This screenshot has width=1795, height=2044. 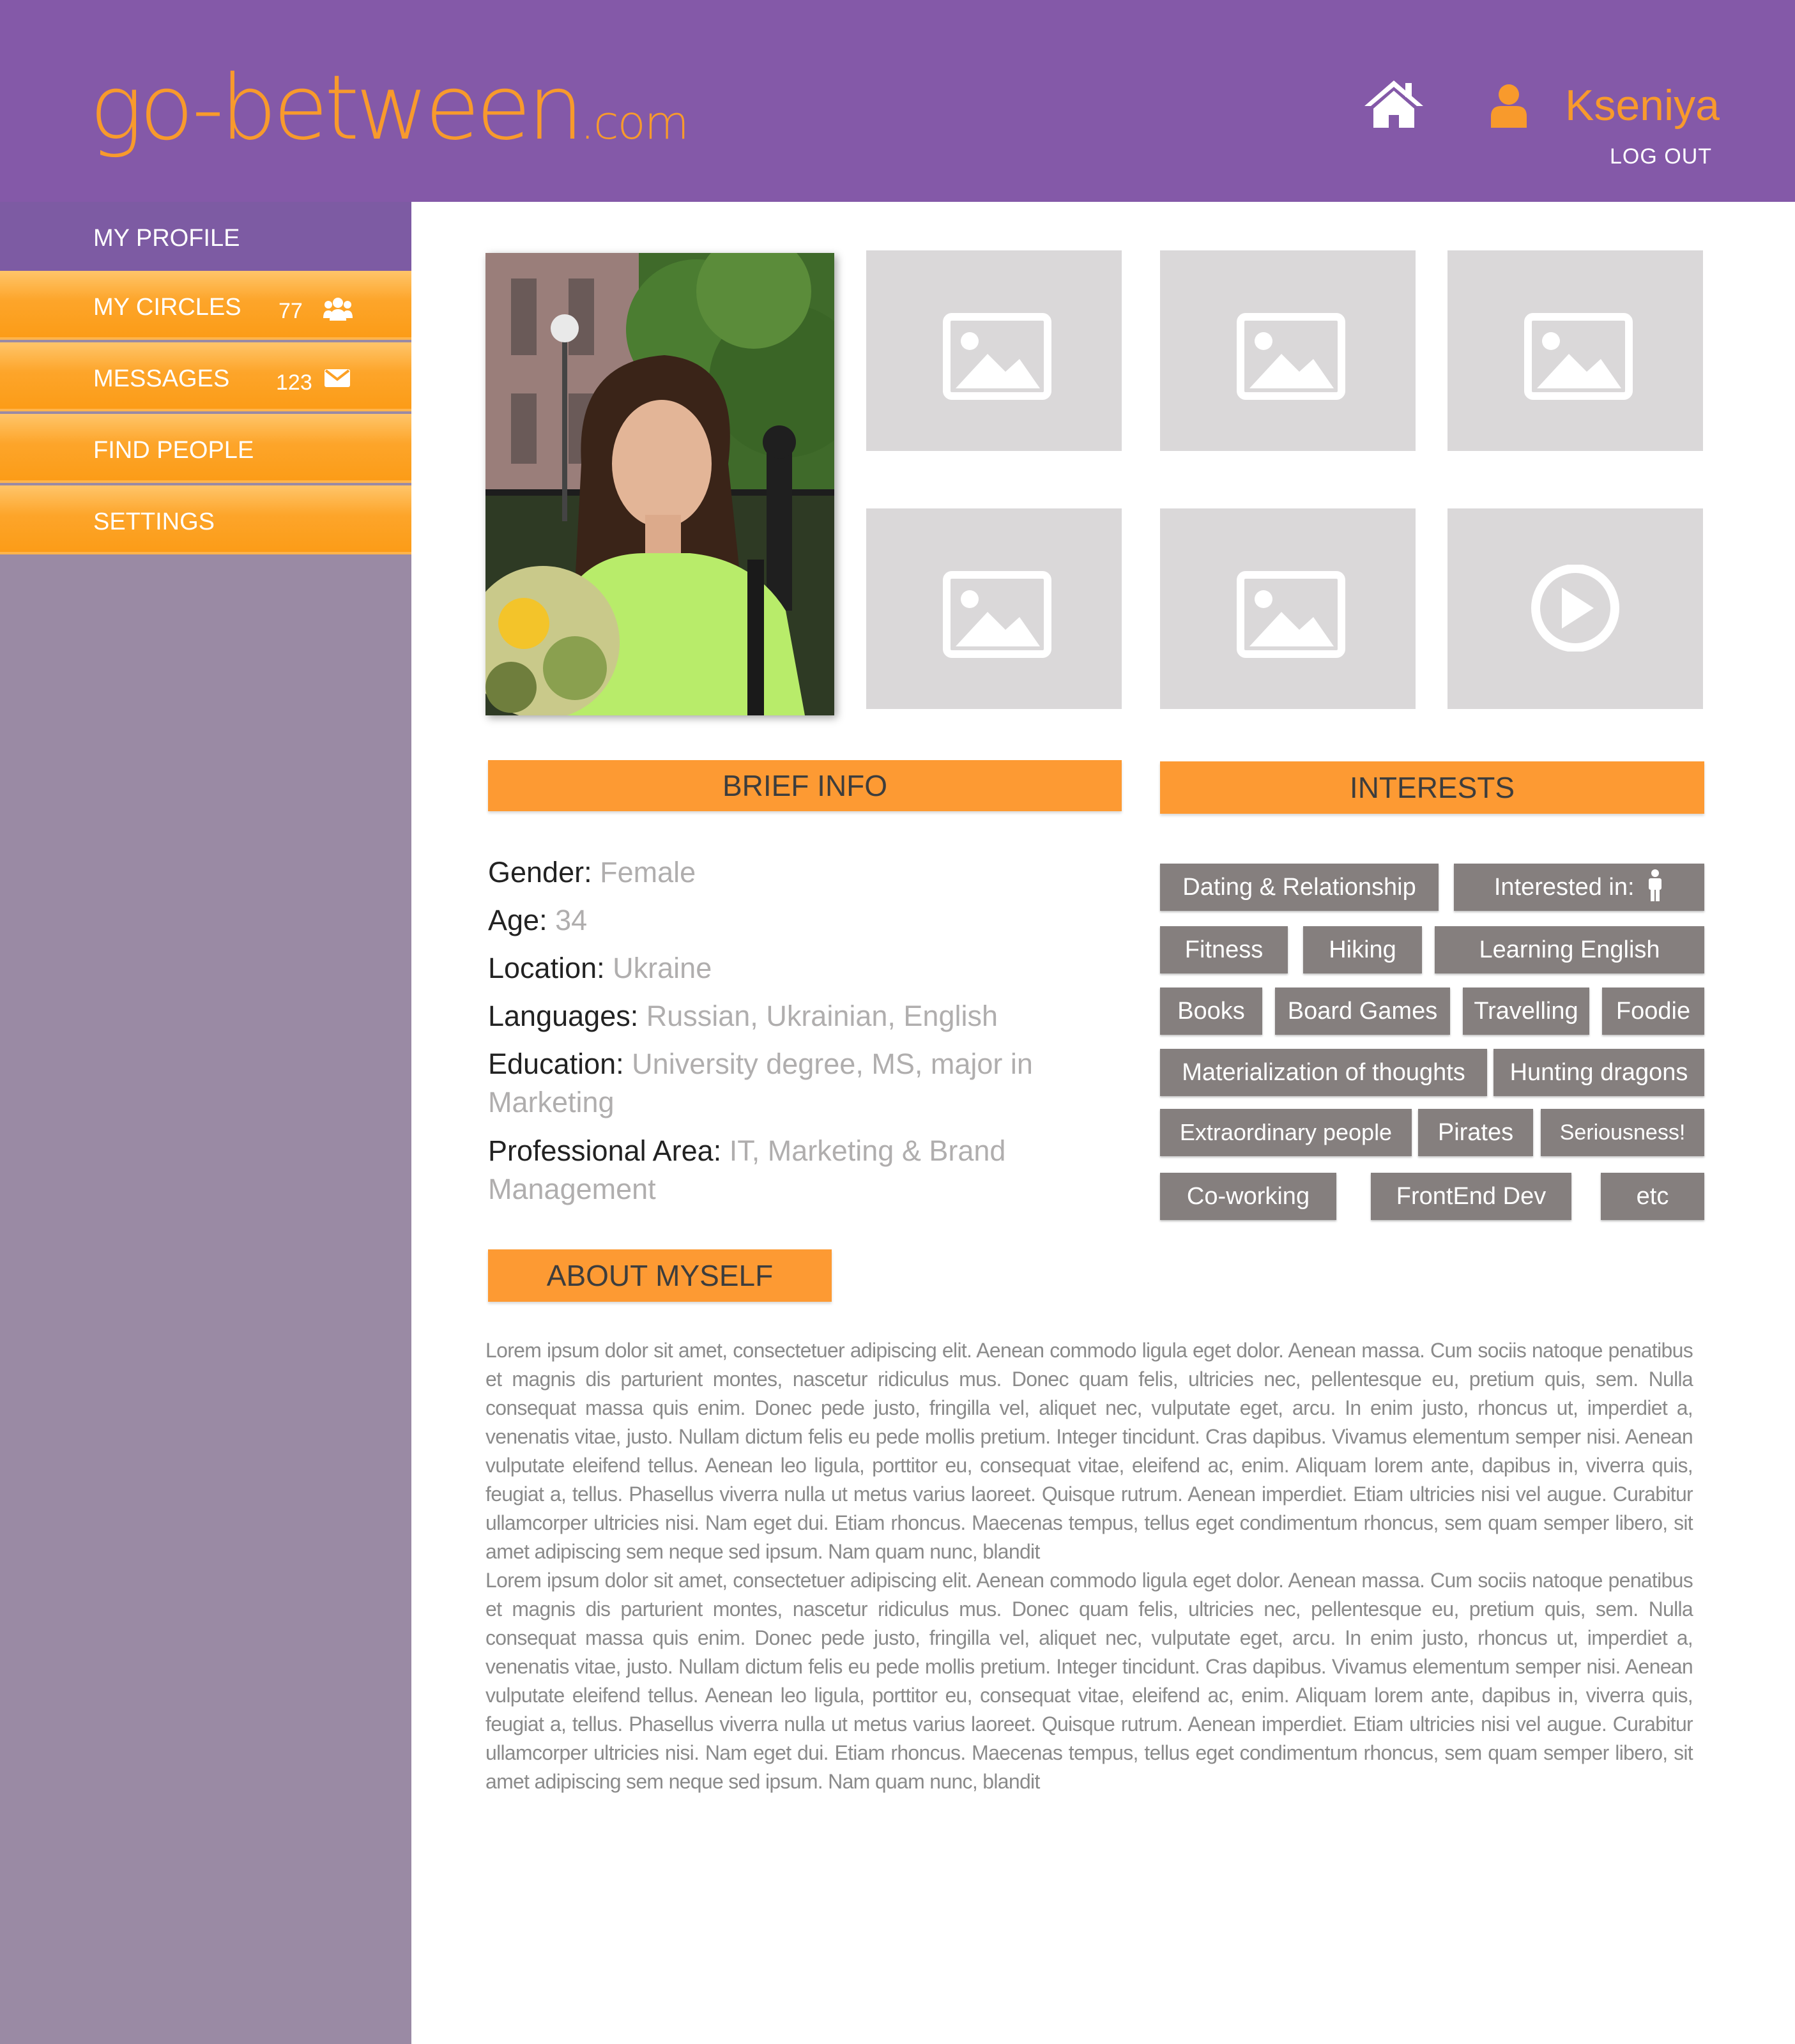 I want to click on male-icon, so click(x=1655, y=885).